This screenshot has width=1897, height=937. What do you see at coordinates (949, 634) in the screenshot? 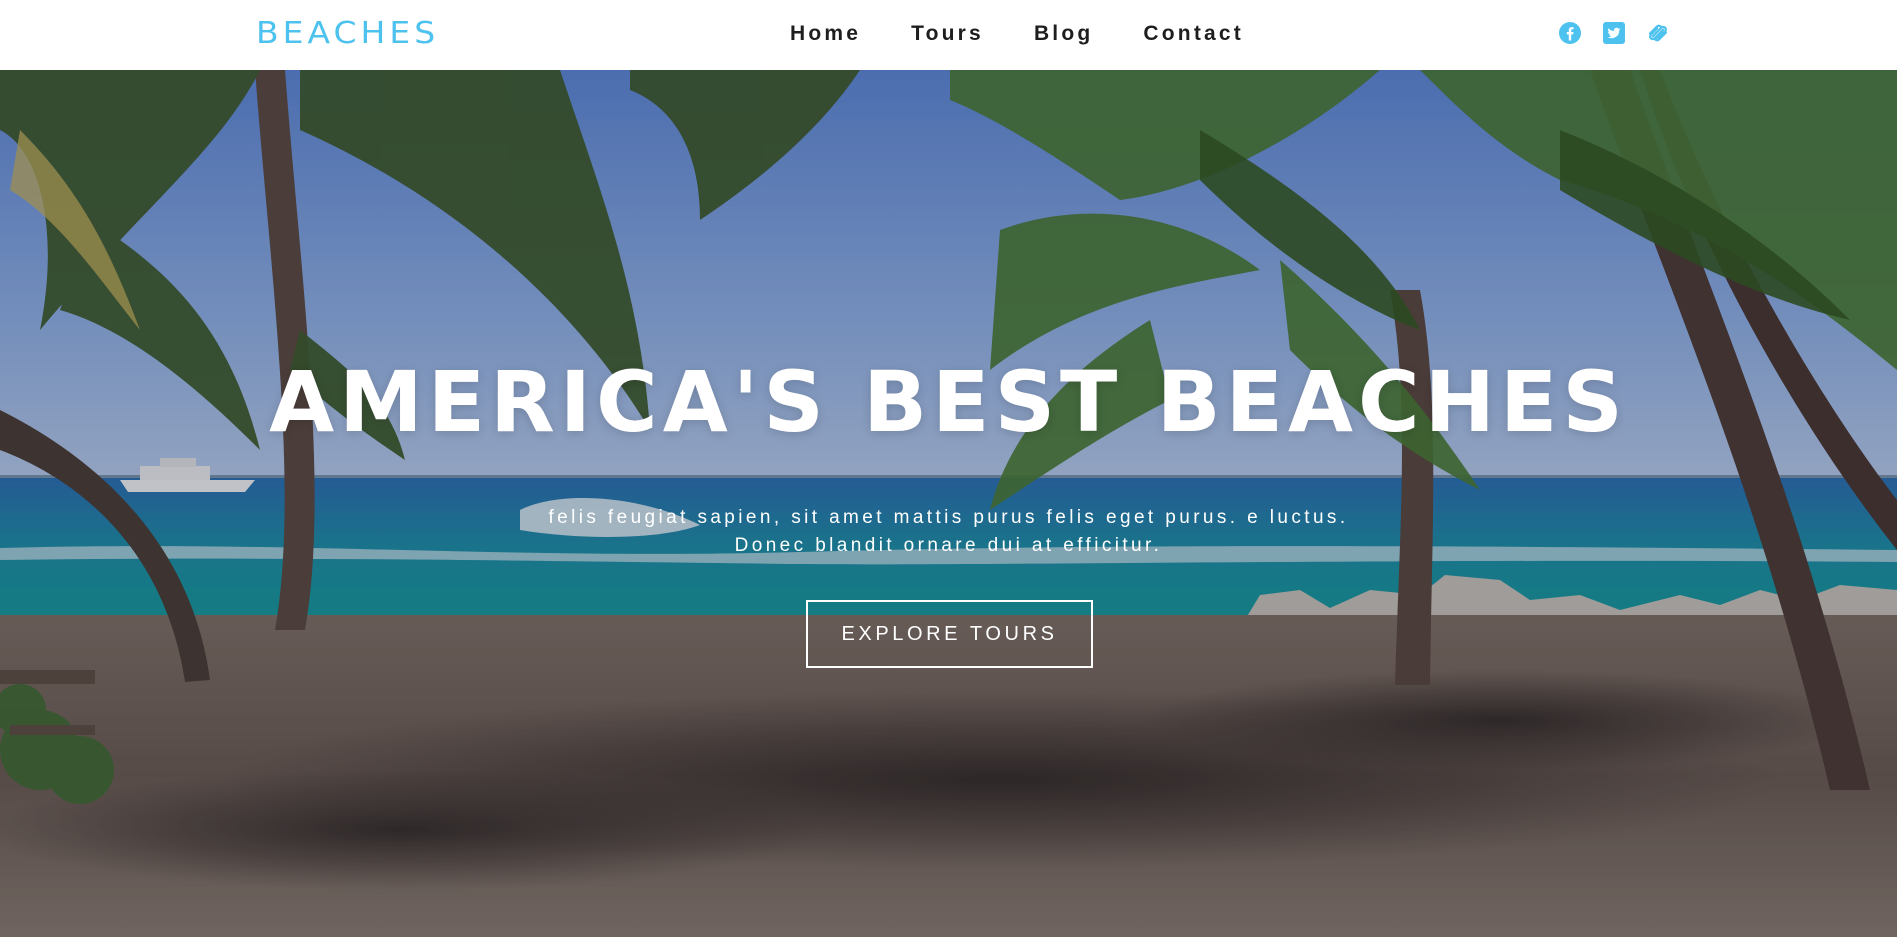
I see `explore-tours-button: EXPLORE TOURS` at bounding box center [949, 634].